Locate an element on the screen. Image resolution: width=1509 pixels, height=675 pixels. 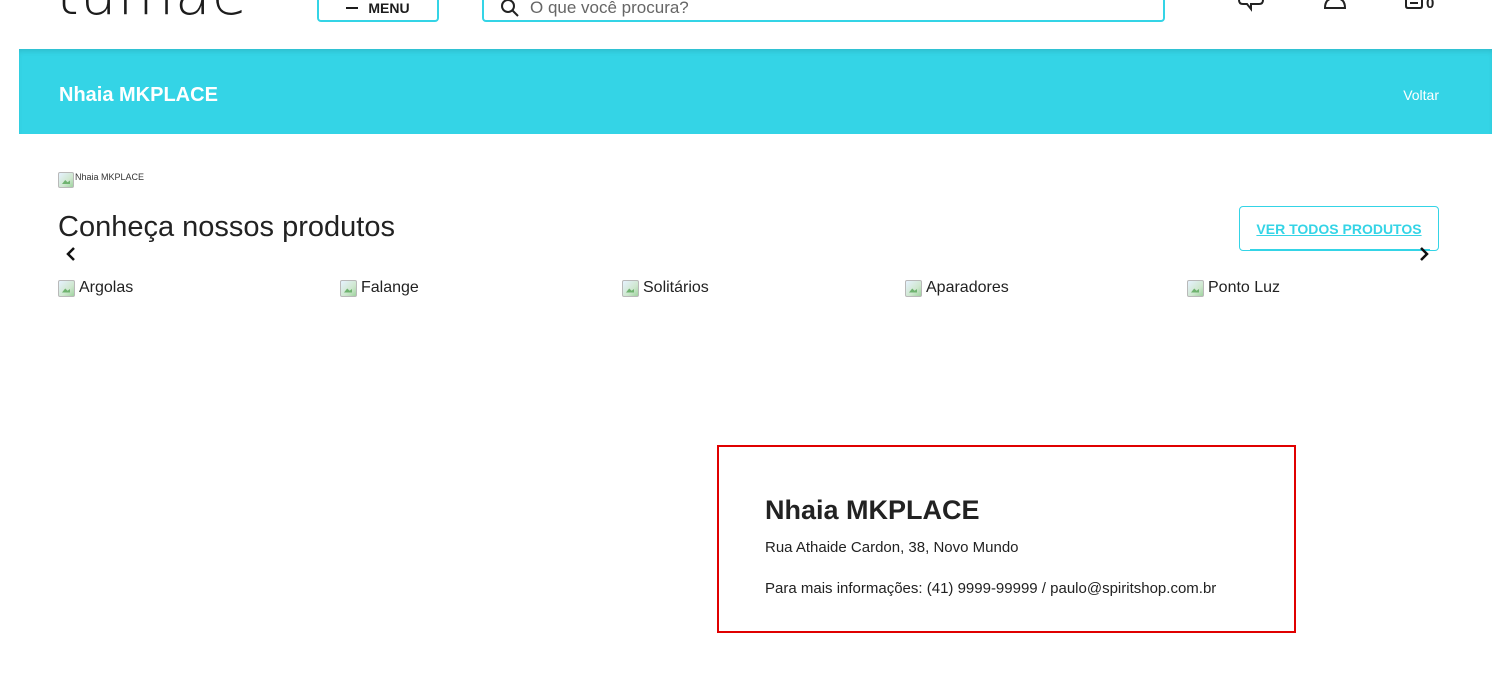
chevron-left-icon is located at coordinates (70, 254).